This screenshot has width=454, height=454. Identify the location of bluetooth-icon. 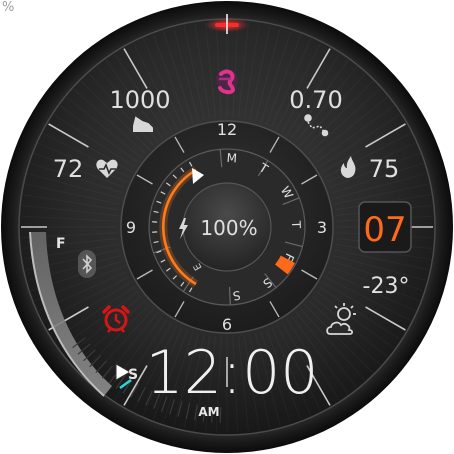
(87, 264).